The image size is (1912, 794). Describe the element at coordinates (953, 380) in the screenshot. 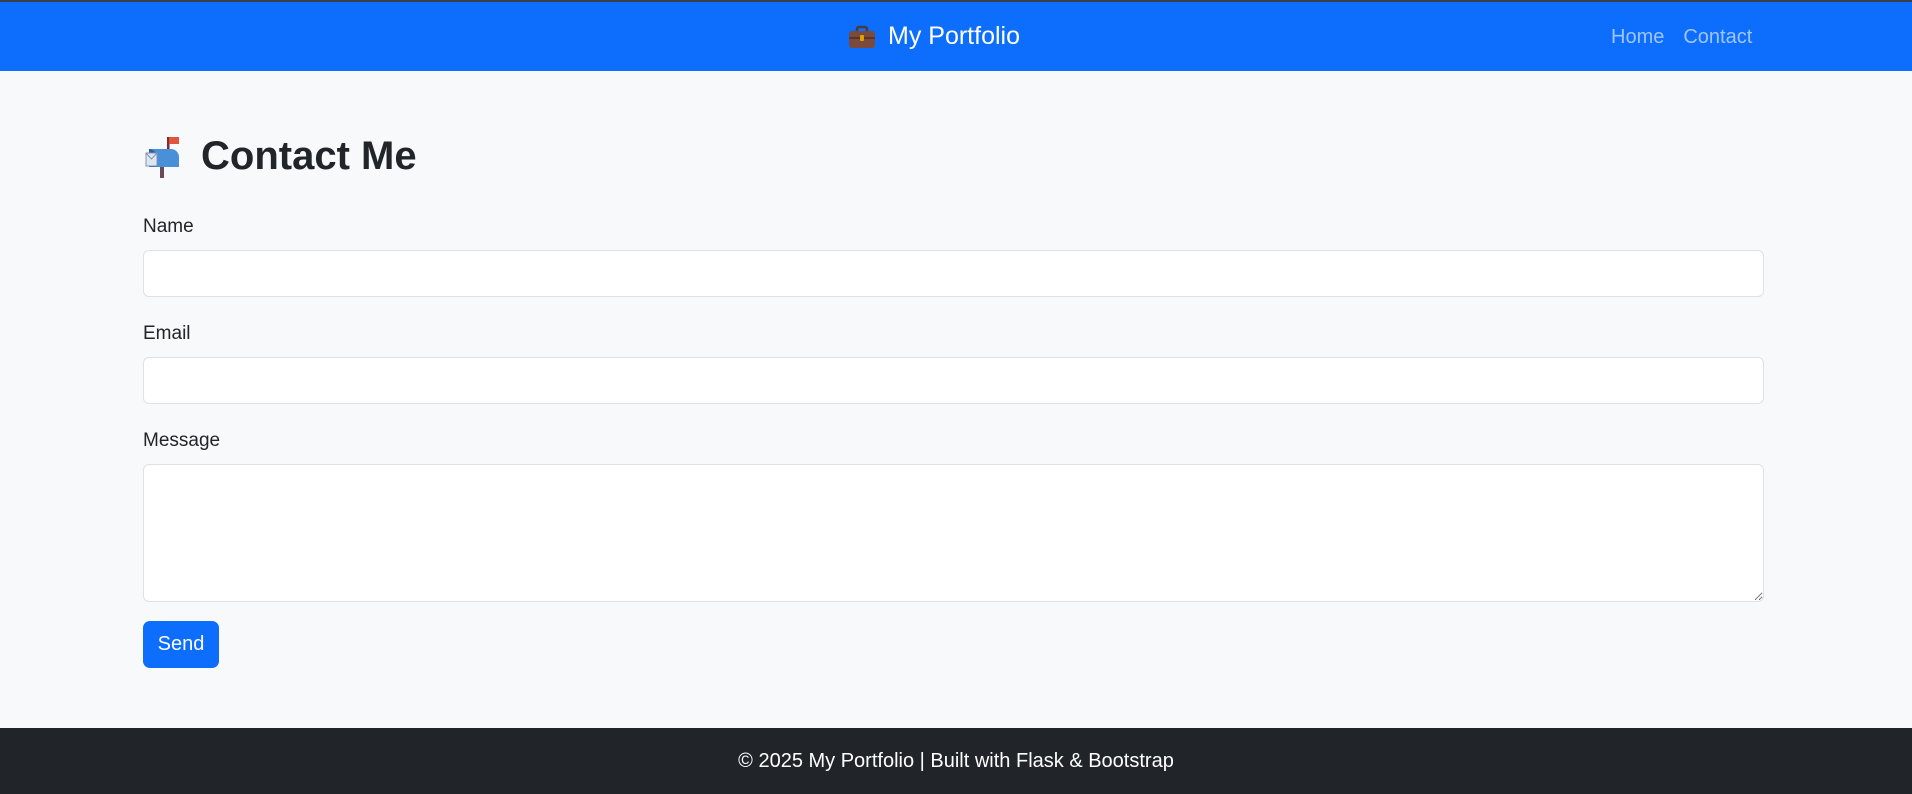

I see `email-input` at that location.